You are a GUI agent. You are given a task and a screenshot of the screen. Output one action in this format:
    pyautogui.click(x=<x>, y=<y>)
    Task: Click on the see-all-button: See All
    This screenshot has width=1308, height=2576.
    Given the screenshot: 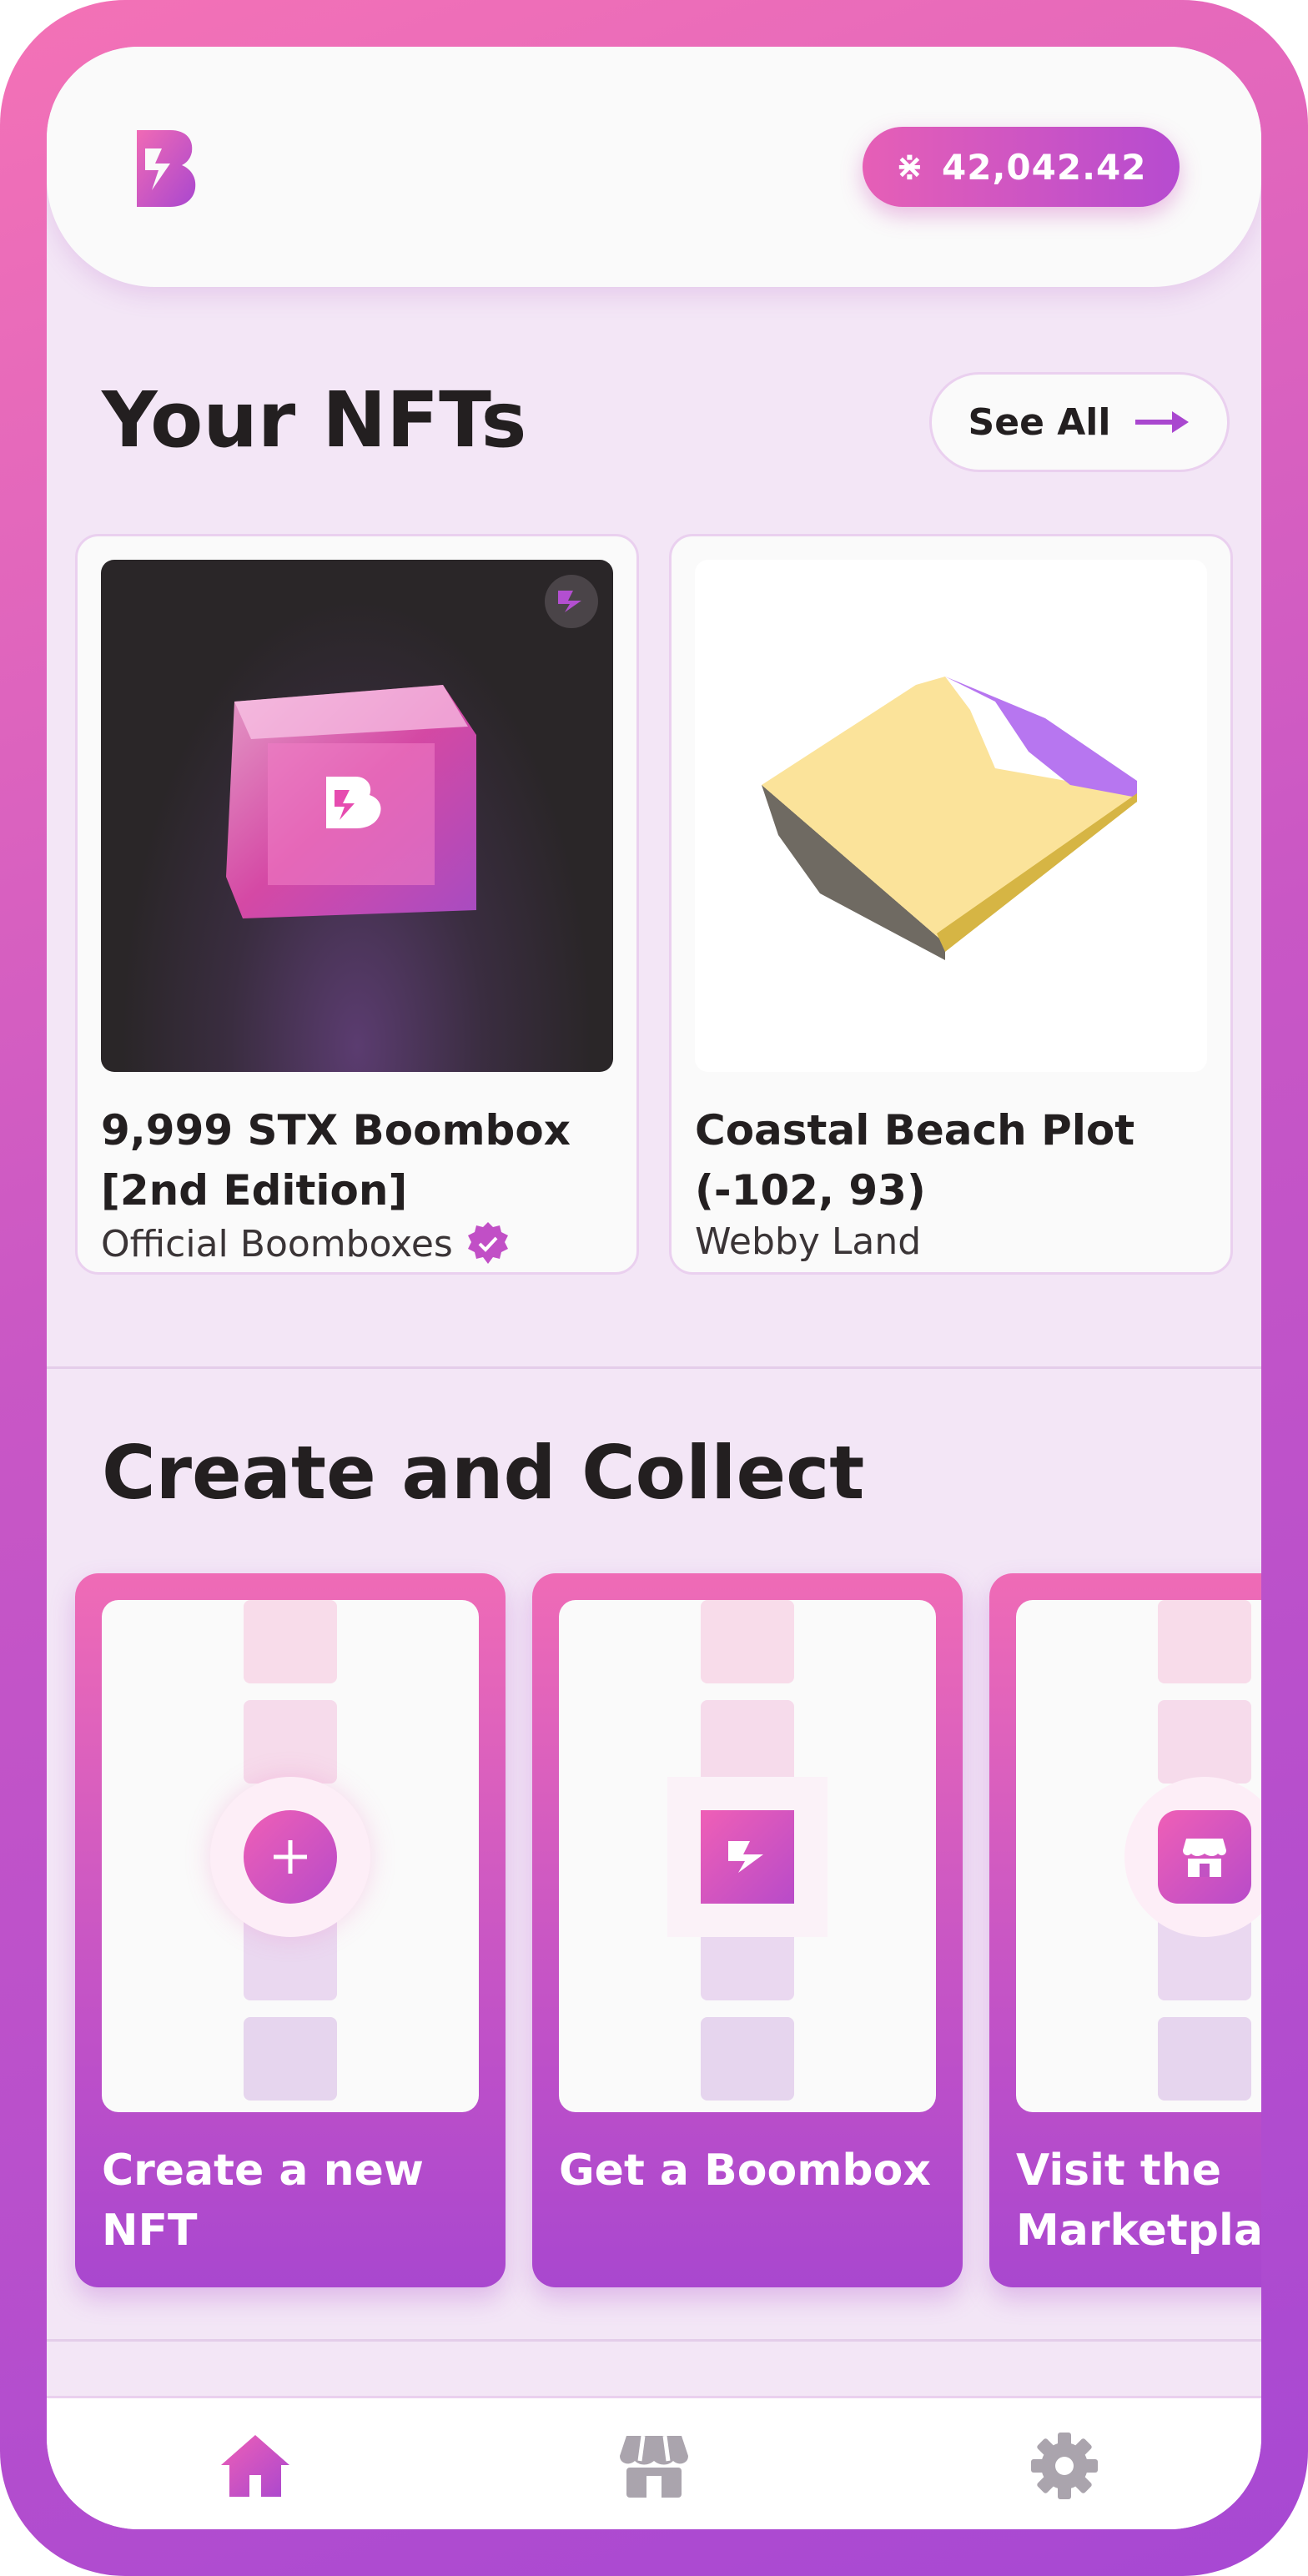 What is the action you would take?
    pyautogui.click(x=1079, y=422)
    